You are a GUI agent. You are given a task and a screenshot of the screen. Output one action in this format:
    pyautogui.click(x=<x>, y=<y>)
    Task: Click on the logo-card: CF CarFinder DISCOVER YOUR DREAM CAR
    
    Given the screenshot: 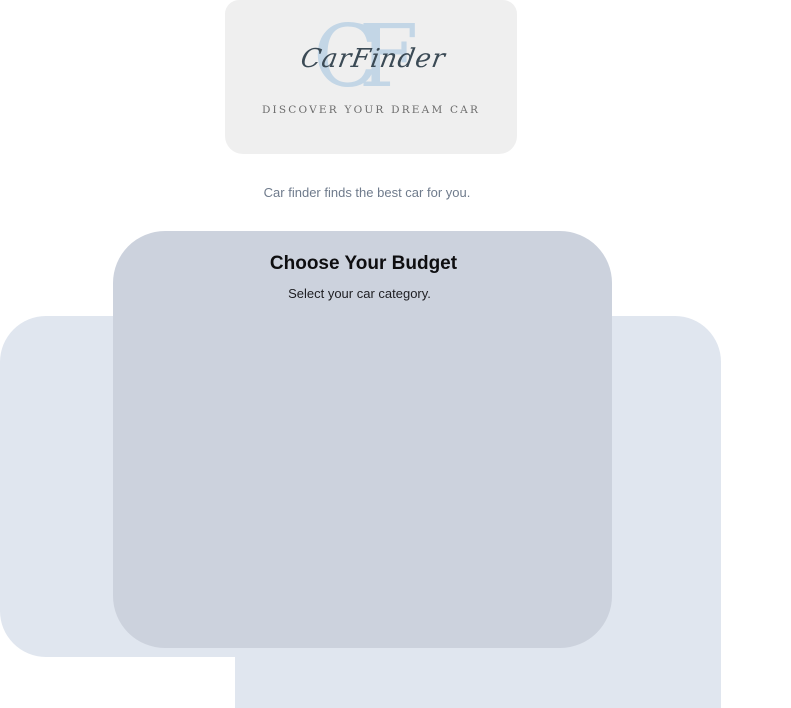 What is the action you would take?
    pyautogui.click(x=371, y=77)
    